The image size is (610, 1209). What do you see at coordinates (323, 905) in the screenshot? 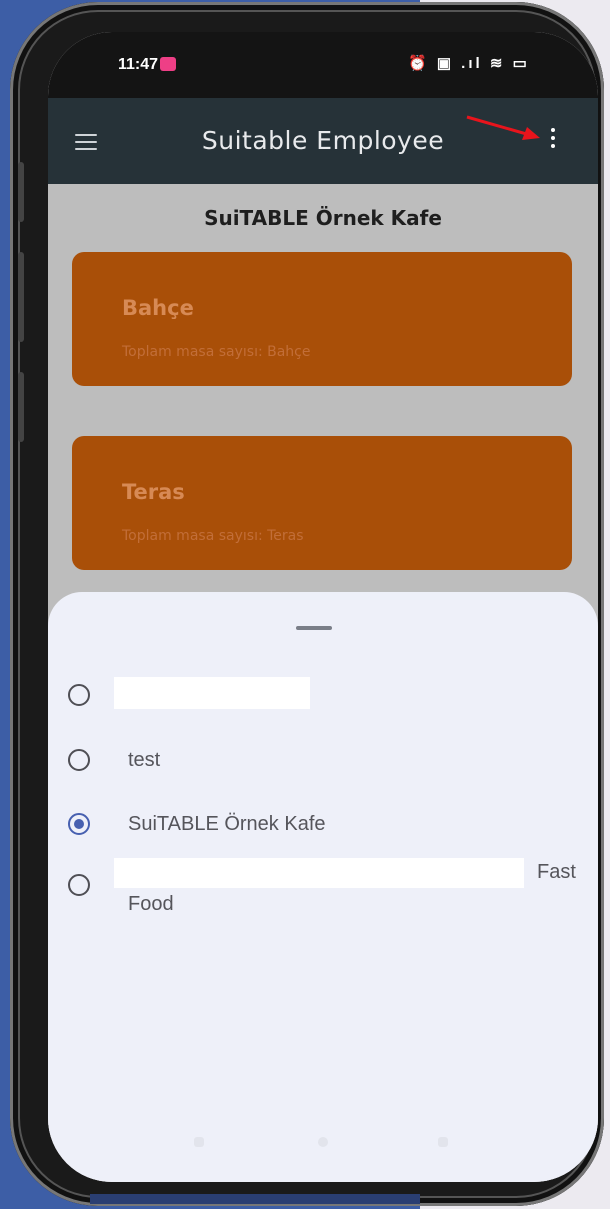
I see `radio-option-fast-food: Fast Food` at bounding box center [323, 905].